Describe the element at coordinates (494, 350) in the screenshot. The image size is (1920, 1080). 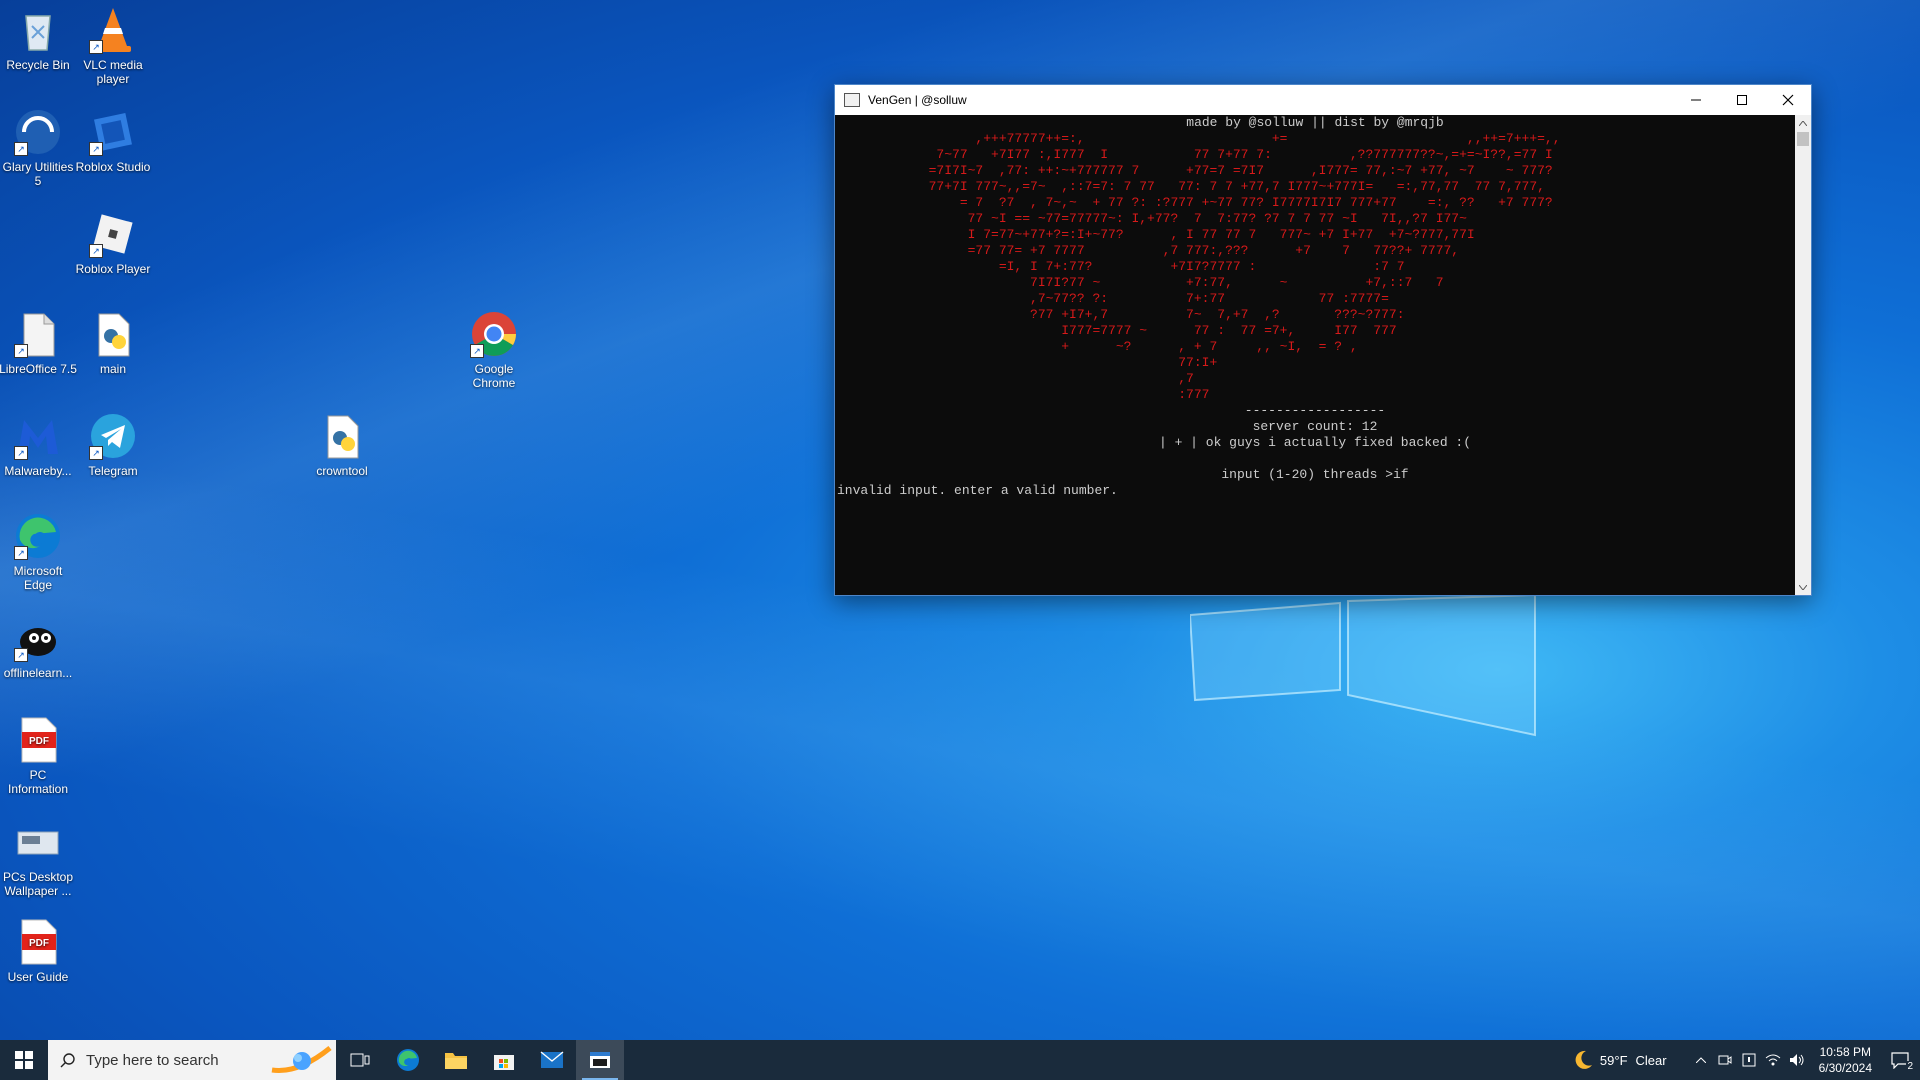
I see `desktop-icon-google-chrome: ↗ Google Chrome` at that location.